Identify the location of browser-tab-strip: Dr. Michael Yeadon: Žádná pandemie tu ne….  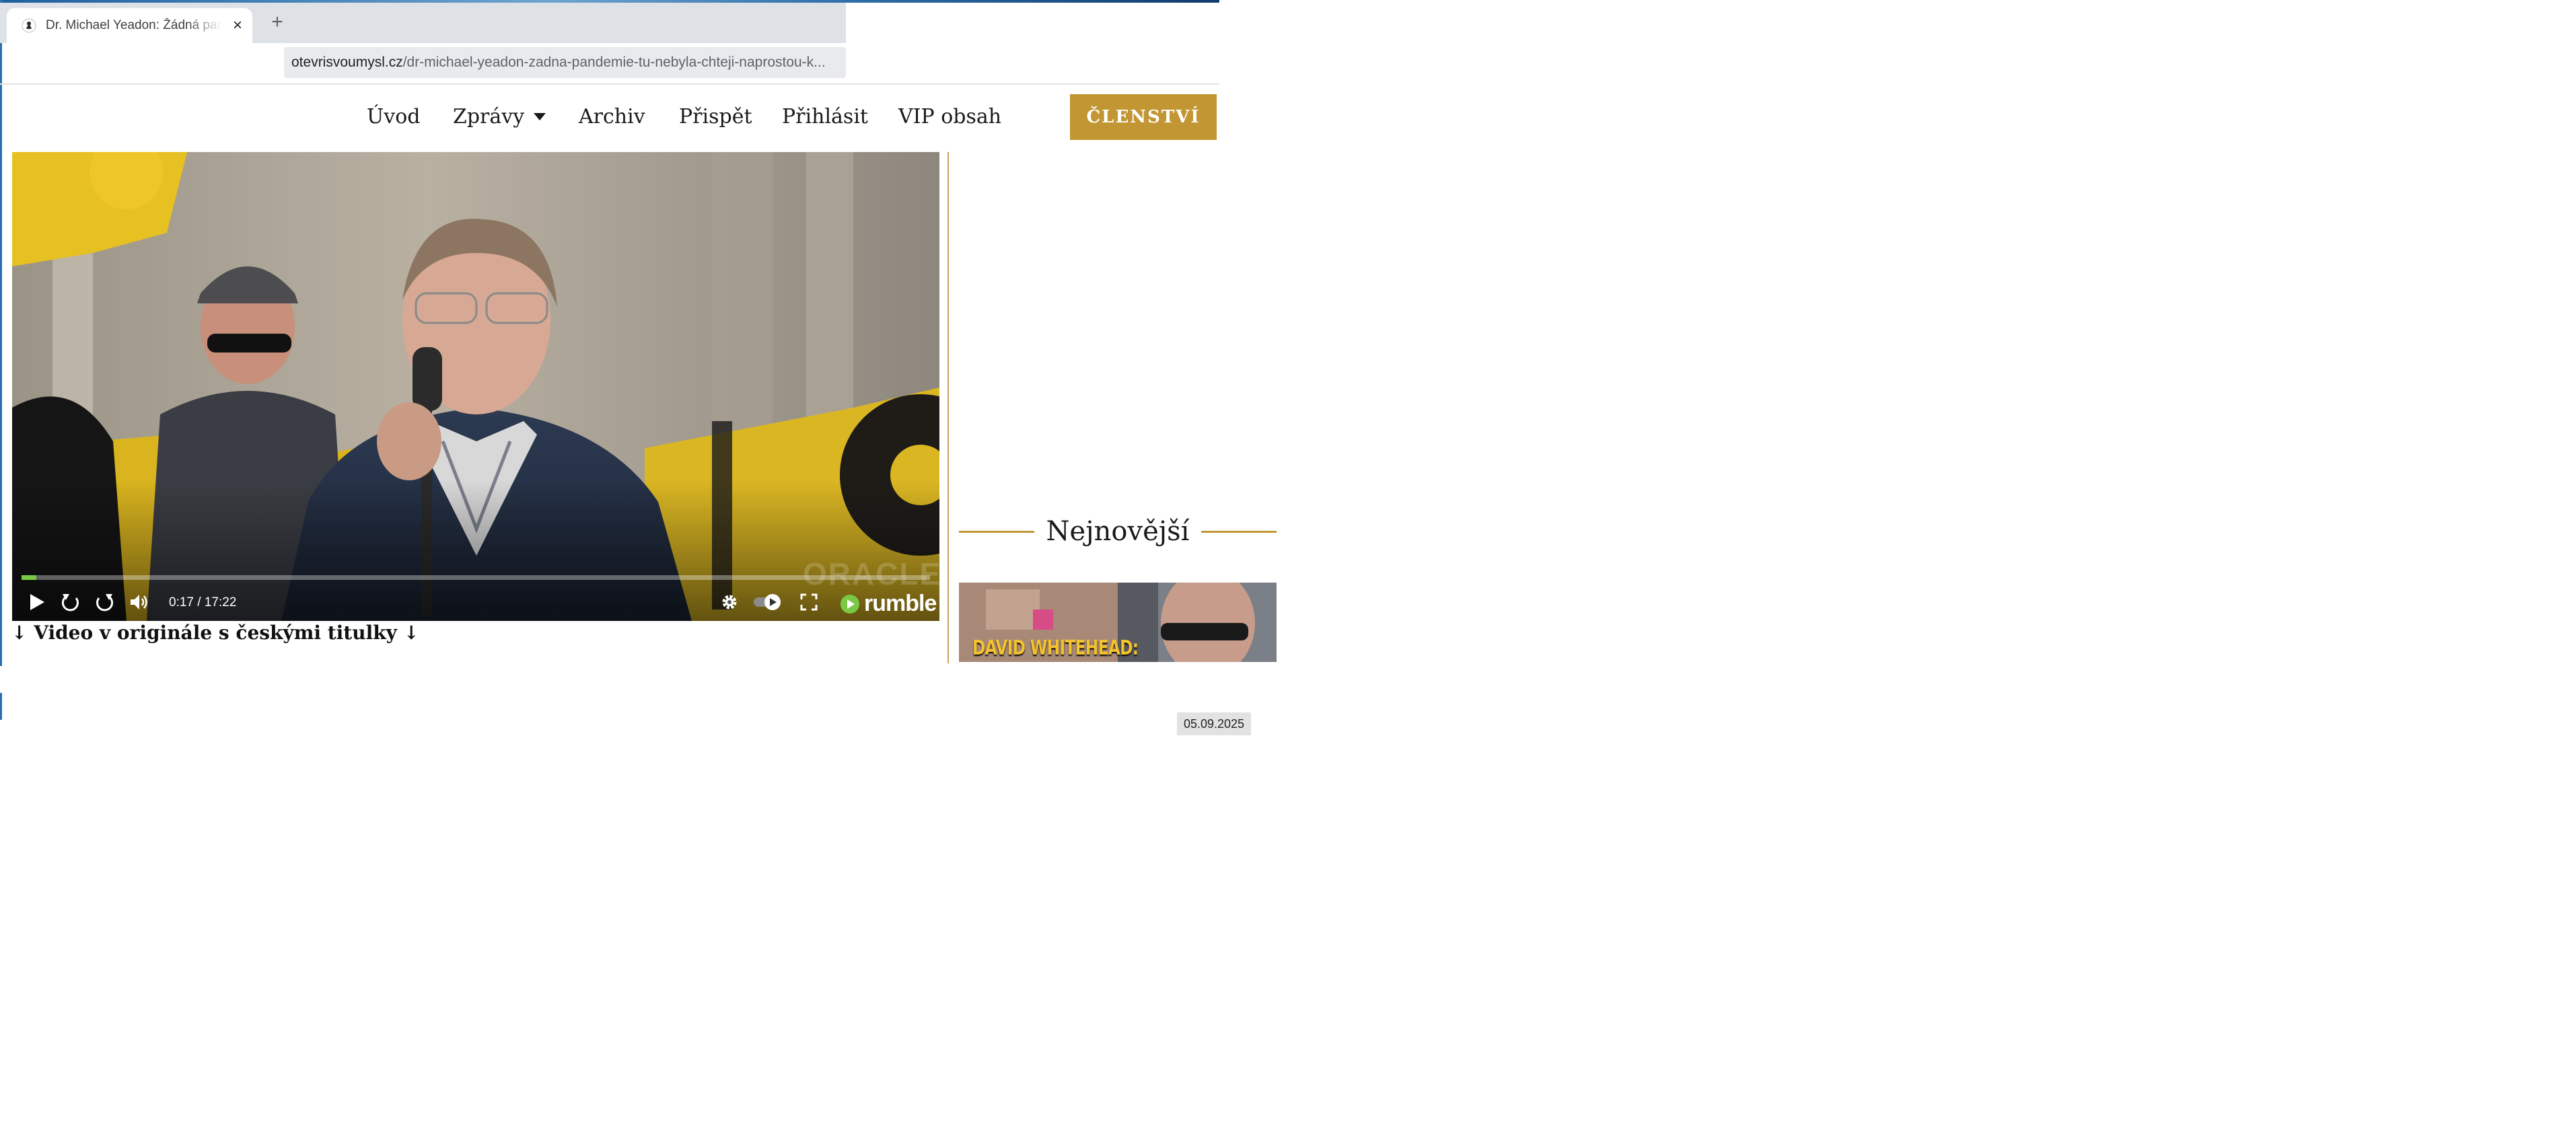
(423, 23).